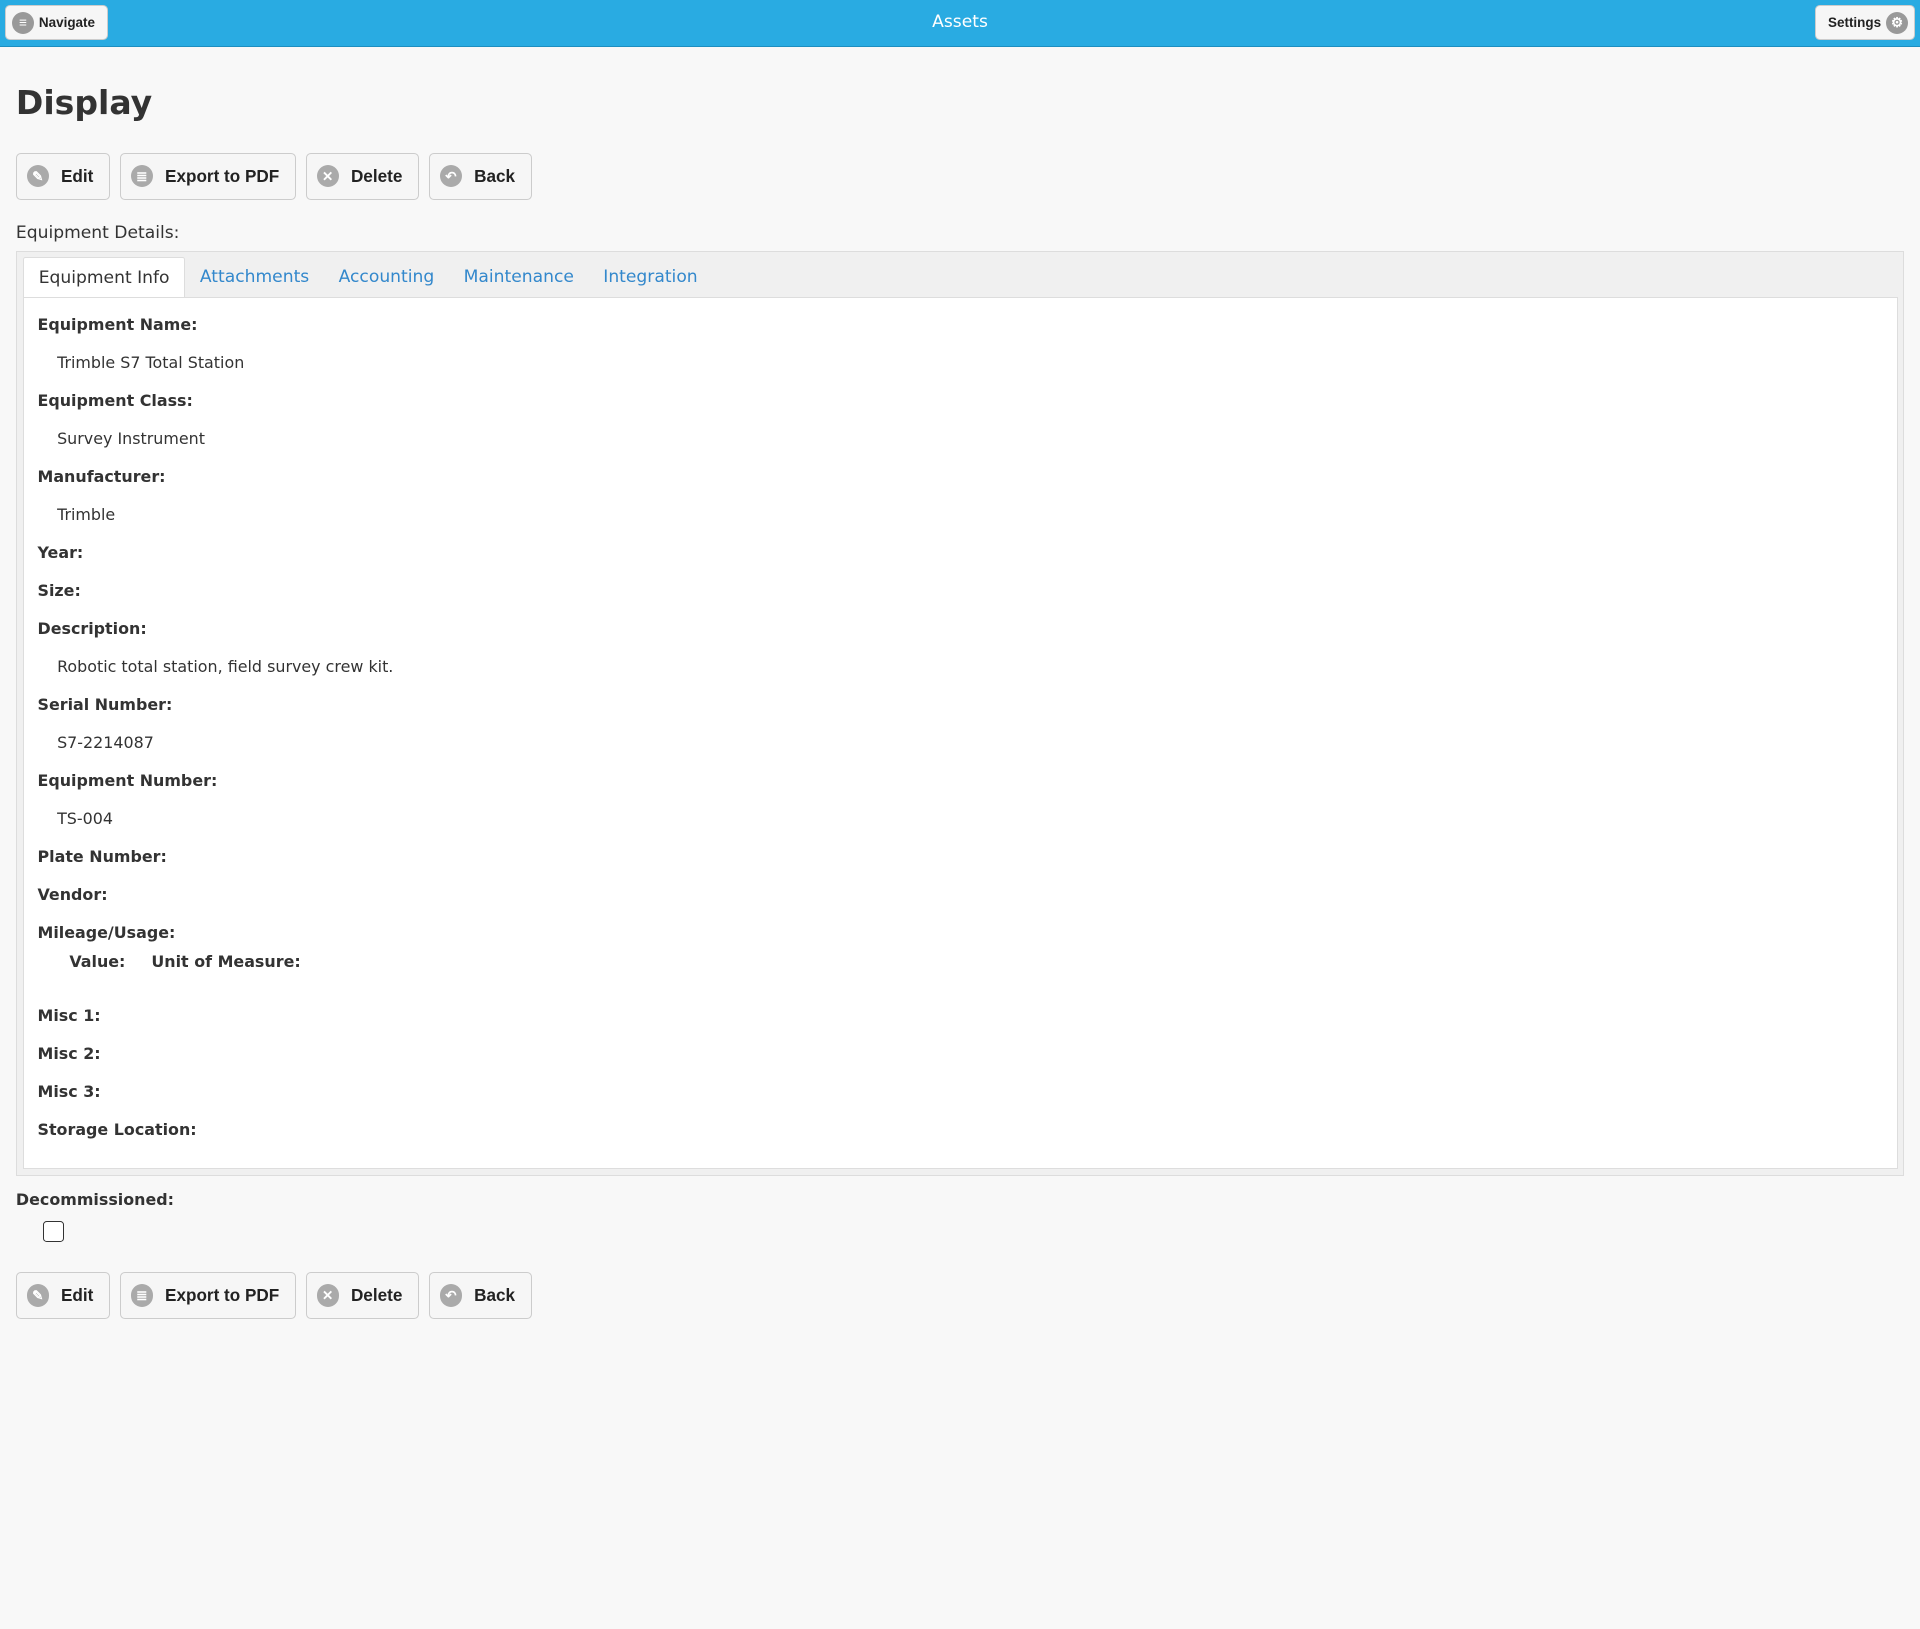 This screenshot has height=1629, width=1920. What do you see at coordinates (226, 962) in the screenshot?
I see `unit-of-measure-label: Unit of Measure:` at bounding box center [226, 962].